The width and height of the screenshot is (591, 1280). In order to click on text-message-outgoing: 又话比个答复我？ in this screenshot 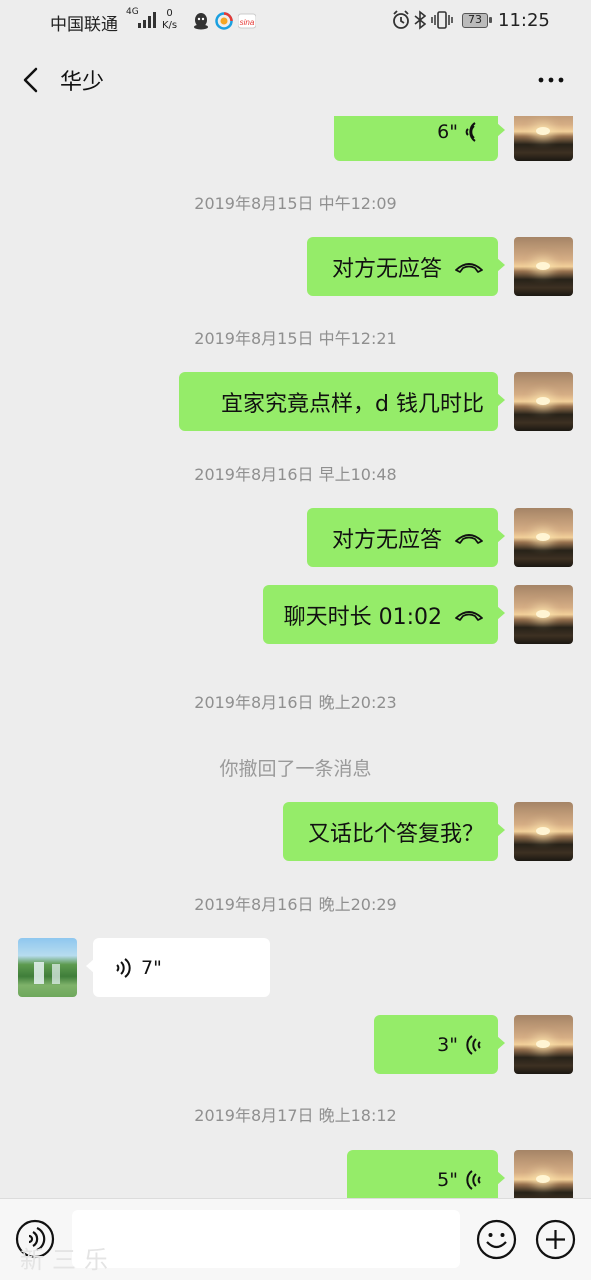, I will do `click(394, 831)`.